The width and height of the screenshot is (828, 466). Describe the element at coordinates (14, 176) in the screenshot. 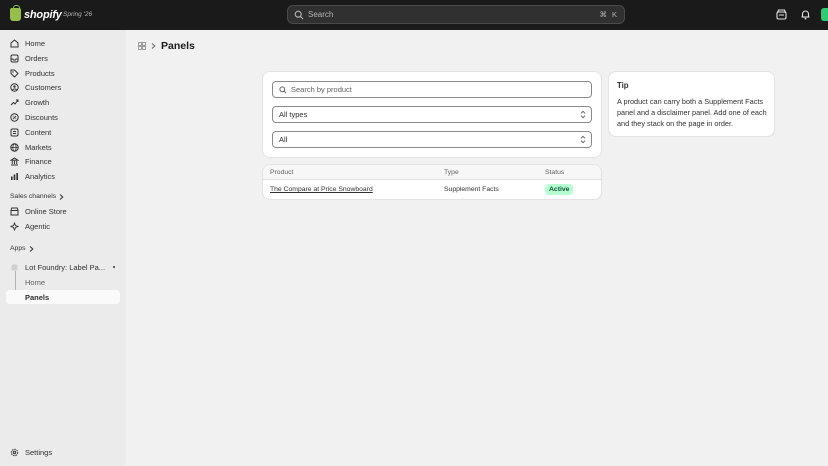

I see `chart-icon` at that location.